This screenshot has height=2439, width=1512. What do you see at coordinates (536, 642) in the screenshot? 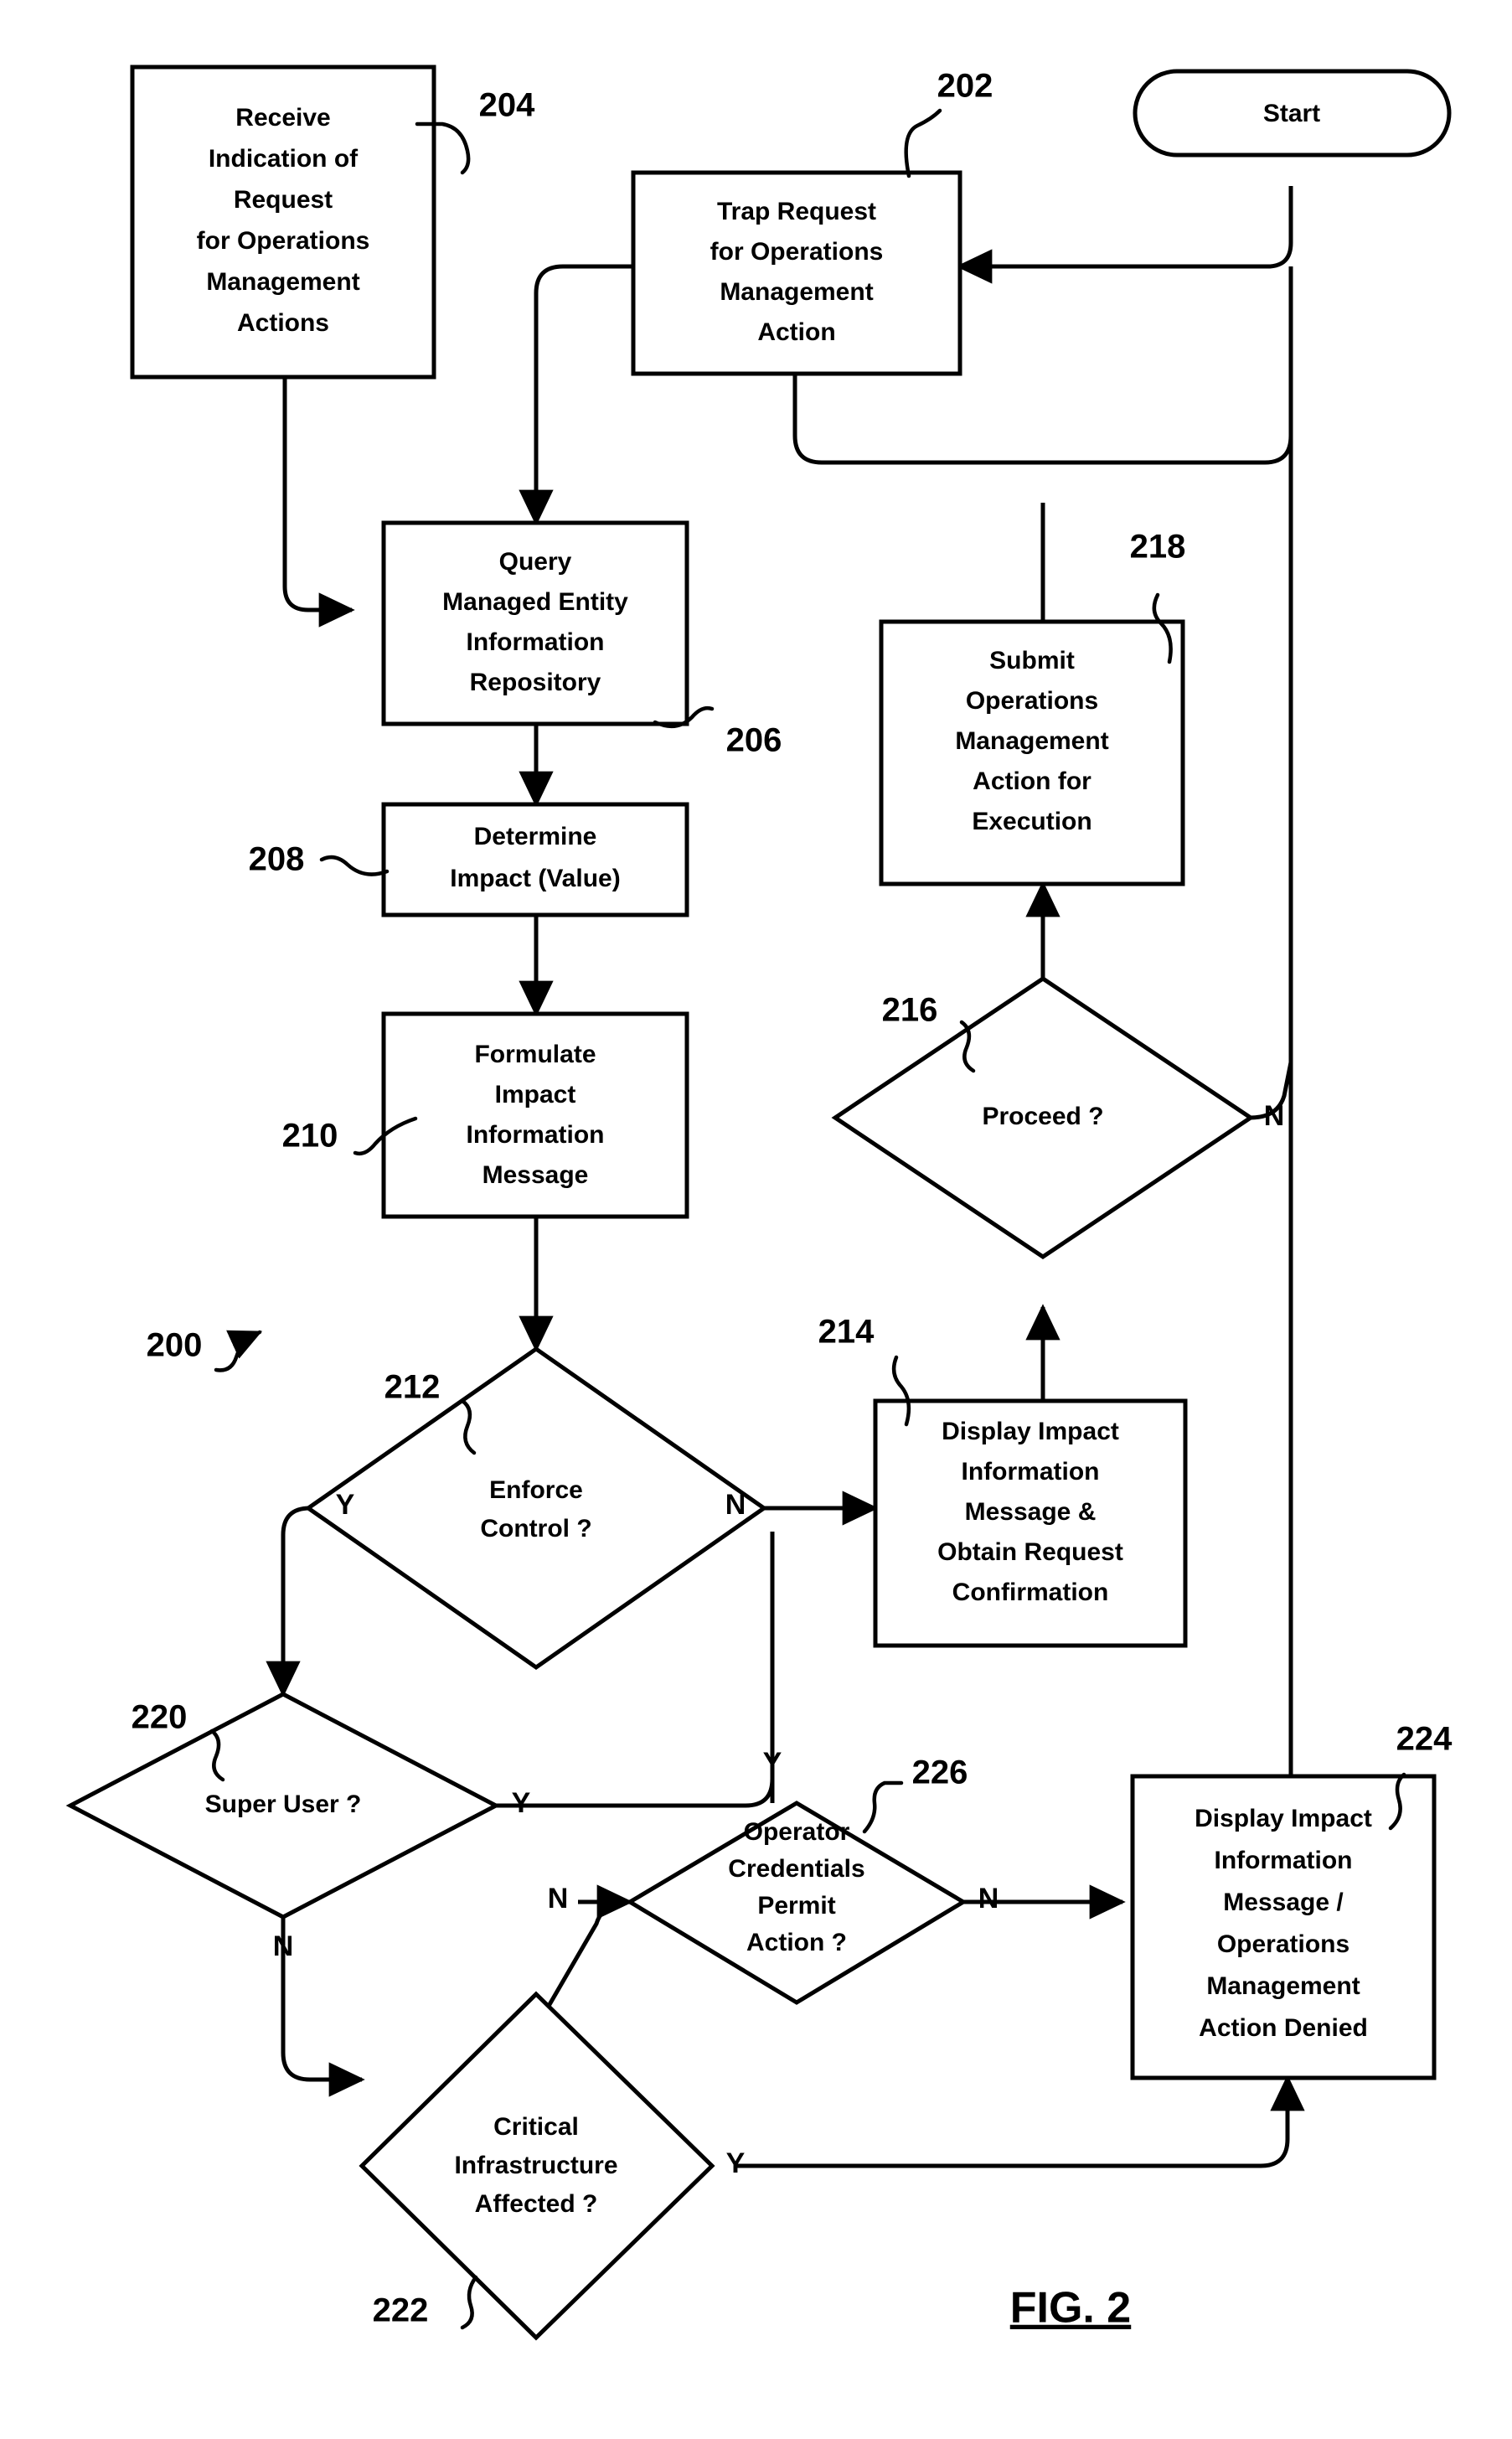
I see `query-repository-line-3: Information` at bounding box center [536, 642].